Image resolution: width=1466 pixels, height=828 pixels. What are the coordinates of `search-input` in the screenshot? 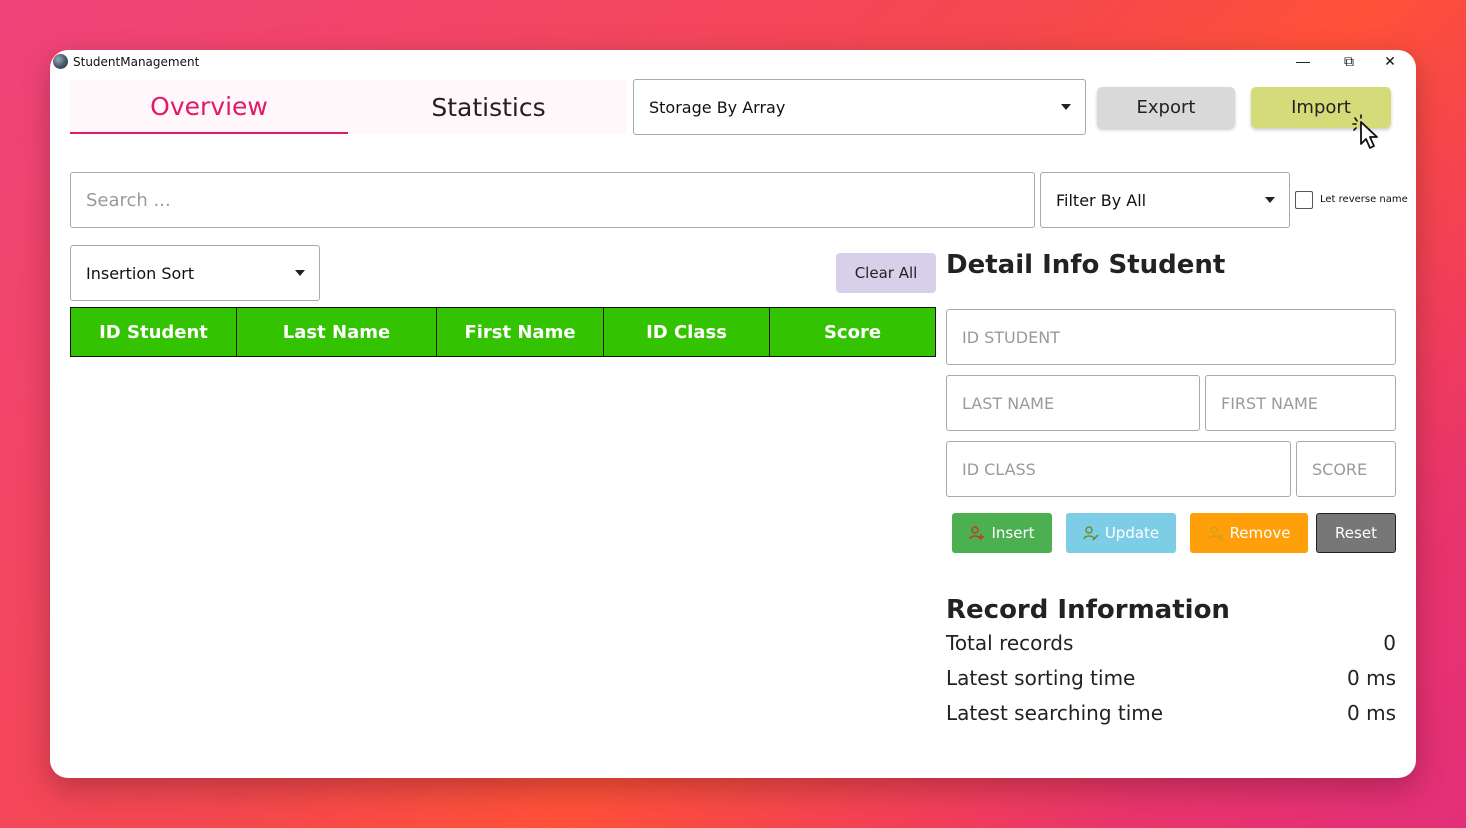 It's located at (552, 200).